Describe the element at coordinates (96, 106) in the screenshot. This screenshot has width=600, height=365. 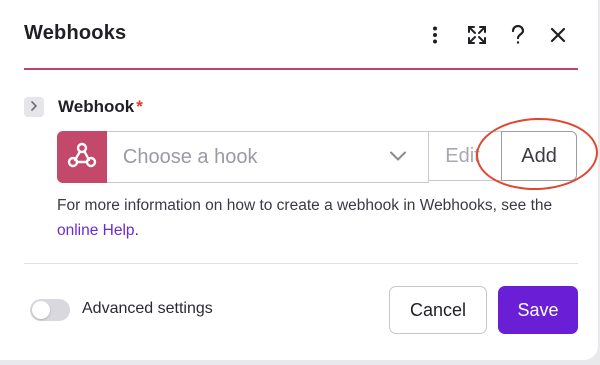
I see `field-label: Webhook` at that location.